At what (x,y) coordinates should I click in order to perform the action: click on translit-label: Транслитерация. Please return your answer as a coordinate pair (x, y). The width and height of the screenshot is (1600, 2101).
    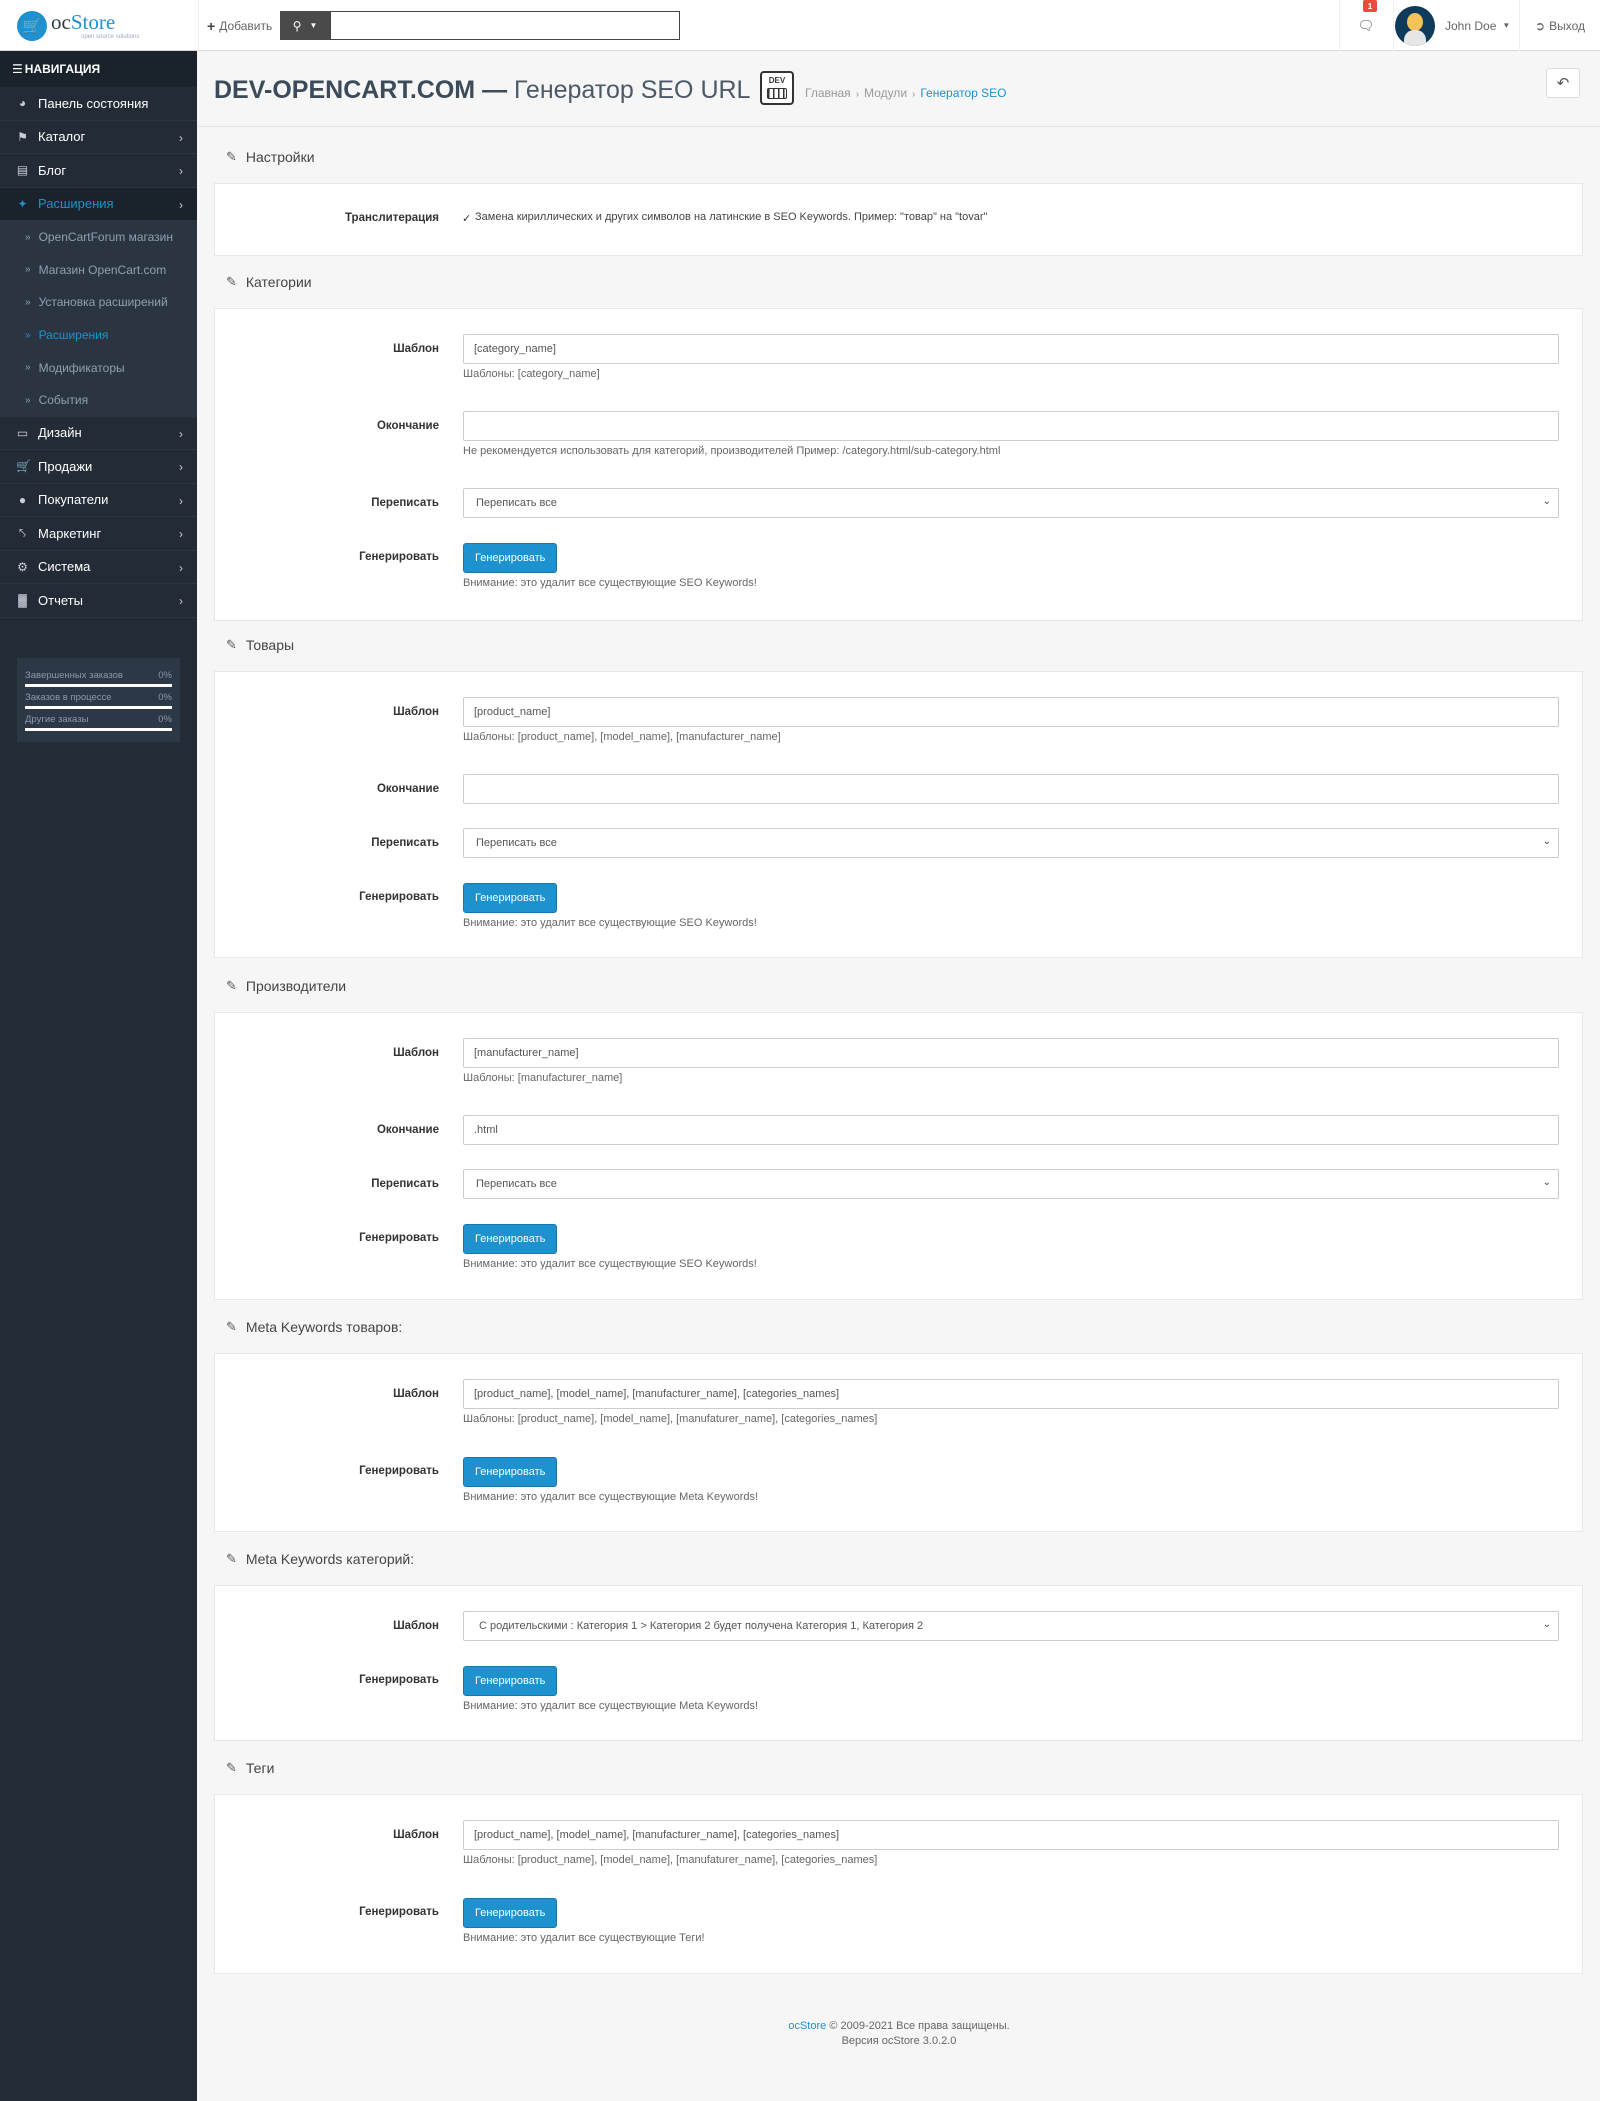
    Looking at the image, I should click on (391, 218).